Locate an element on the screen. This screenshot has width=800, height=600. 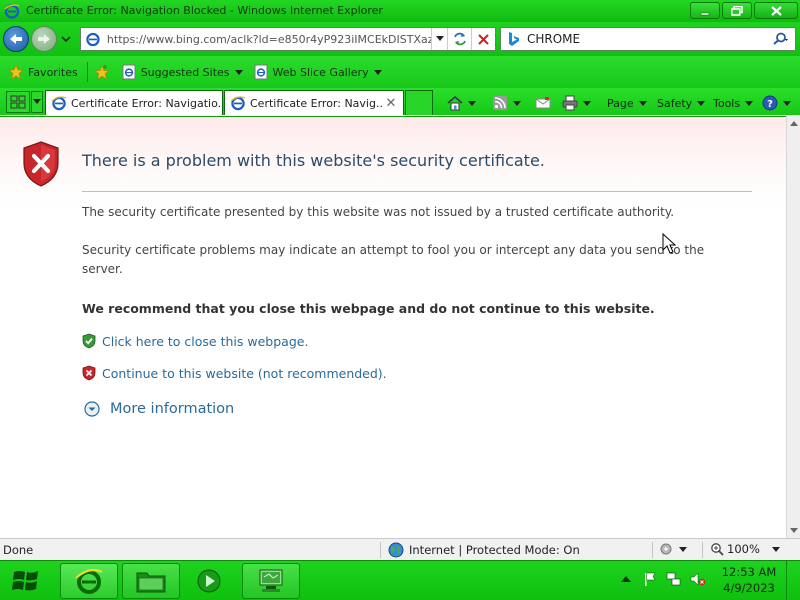
windows-logo-icon is located at coordinates (25, 581).